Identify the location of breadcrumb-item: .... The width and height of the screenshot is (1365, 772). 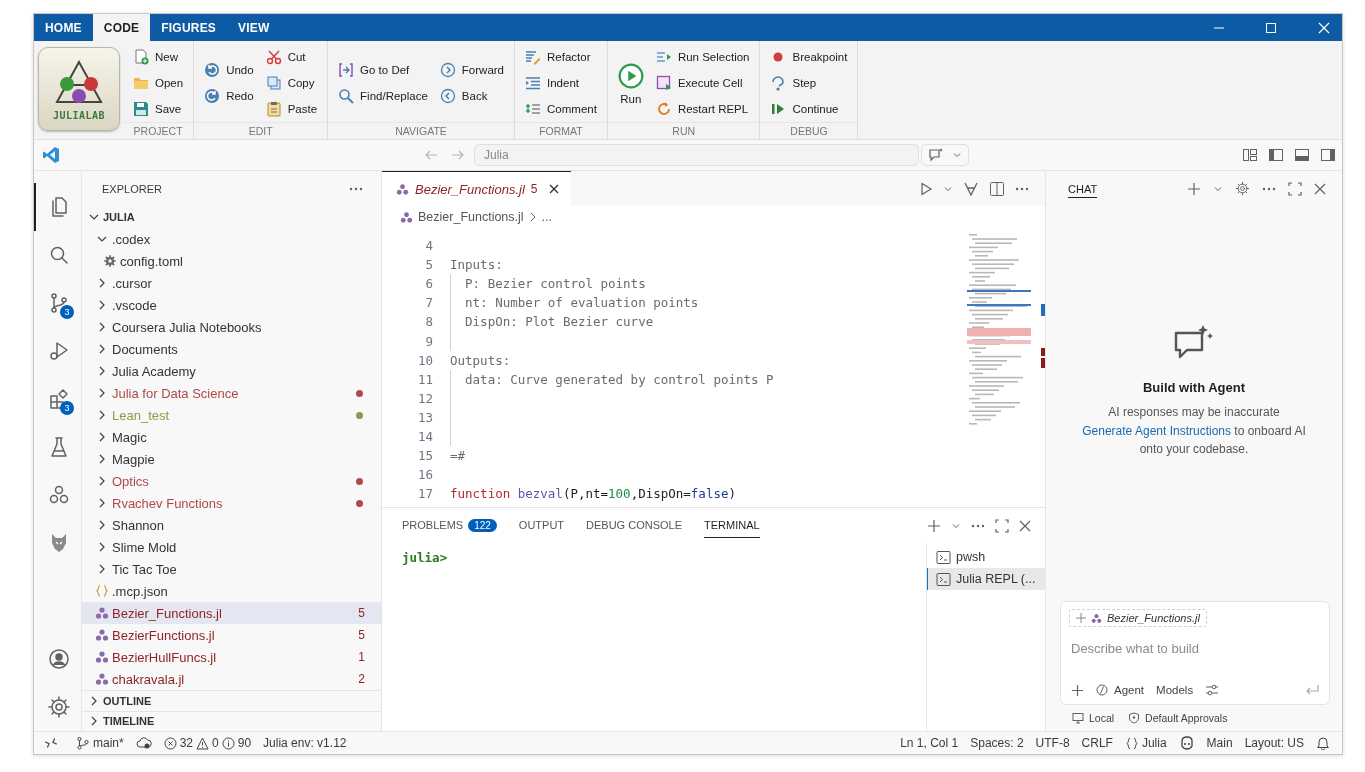
(547, 217).